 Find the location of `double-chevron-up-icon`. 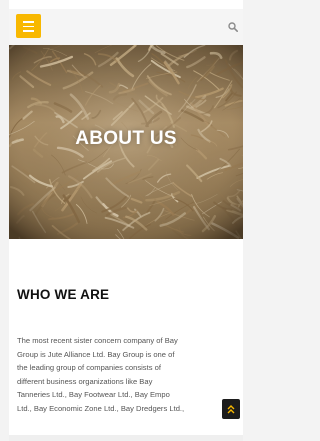

double-chevron-up-icon is located at coordinates (231, 409).